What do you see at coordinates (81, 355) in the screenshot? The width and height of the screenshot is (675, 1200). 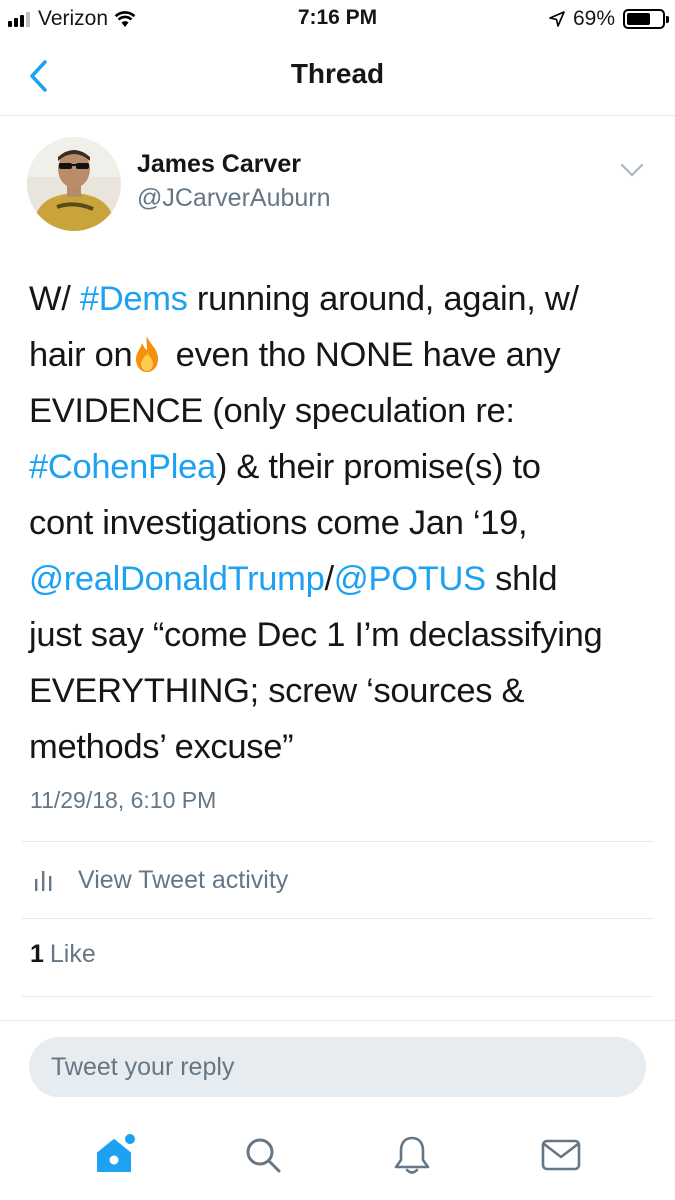 I see `text-segment: hair on` at bounding box center [81, 355].